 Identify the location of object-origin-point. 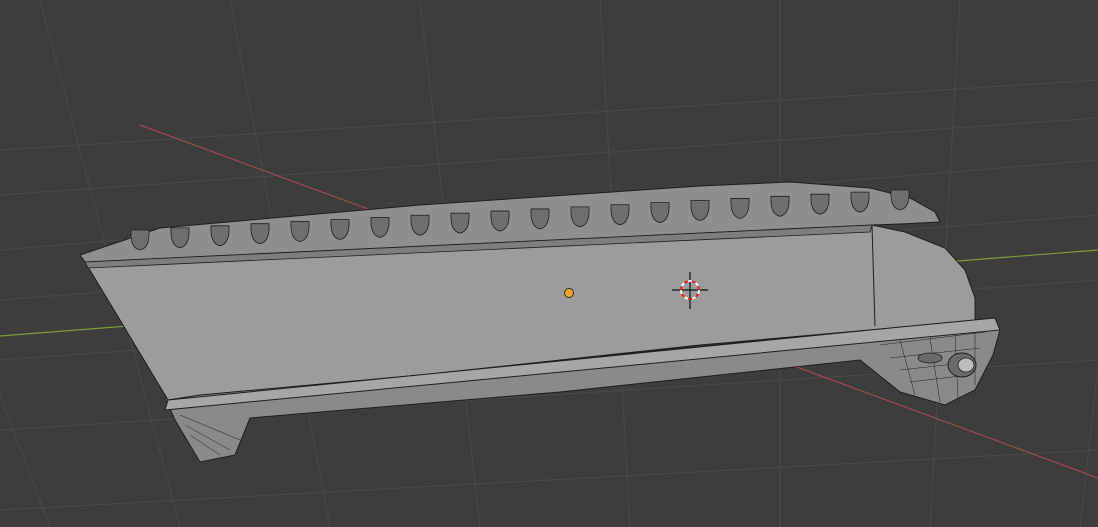
(569, 293).